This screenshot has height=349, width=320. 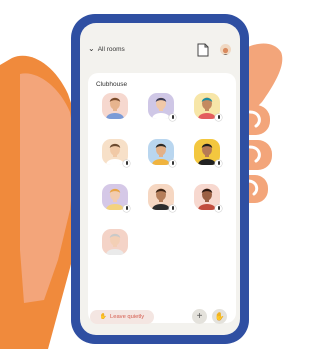 What do you see at coordinates (160, 48) in the screenshot?
I see `top-bar: ⌄ All rooms` at bounding box center [160, 48].